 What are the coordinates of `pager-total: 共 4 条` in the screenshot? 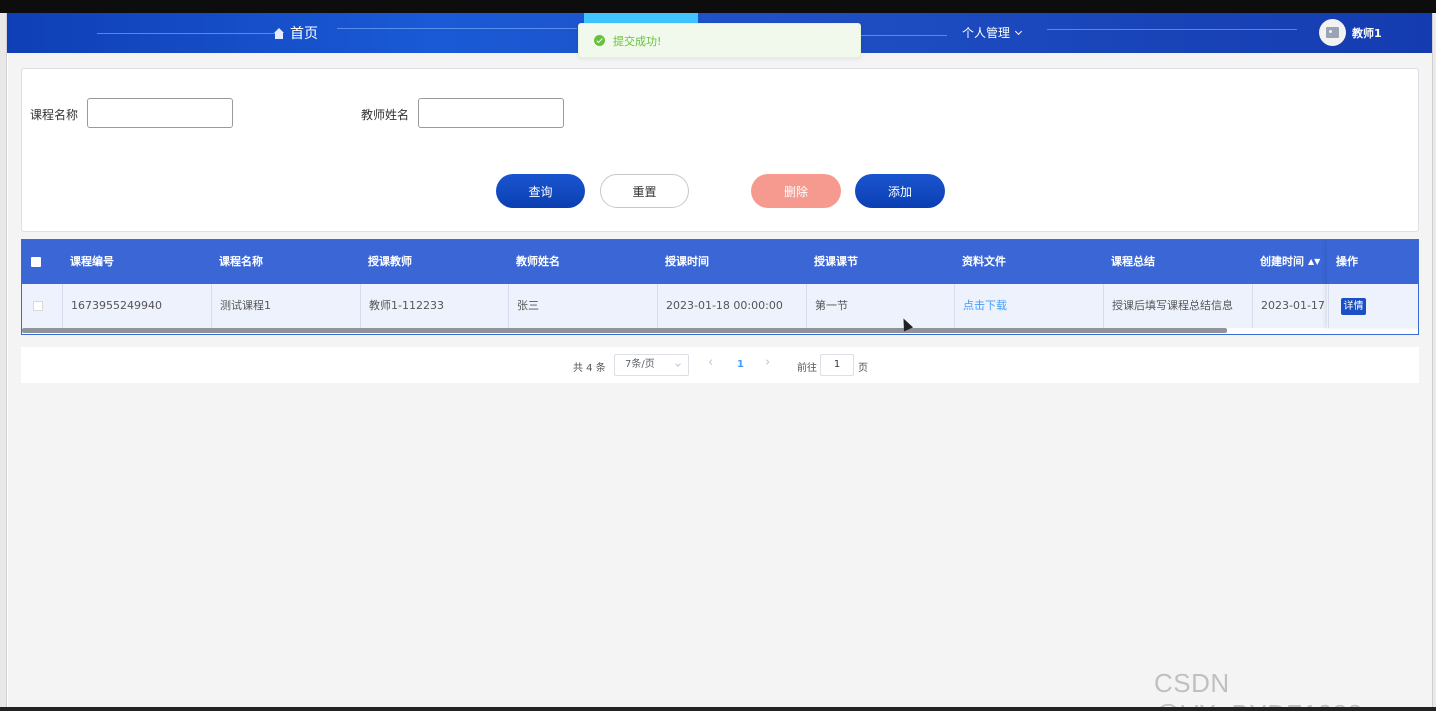 It's located at (589, 368).